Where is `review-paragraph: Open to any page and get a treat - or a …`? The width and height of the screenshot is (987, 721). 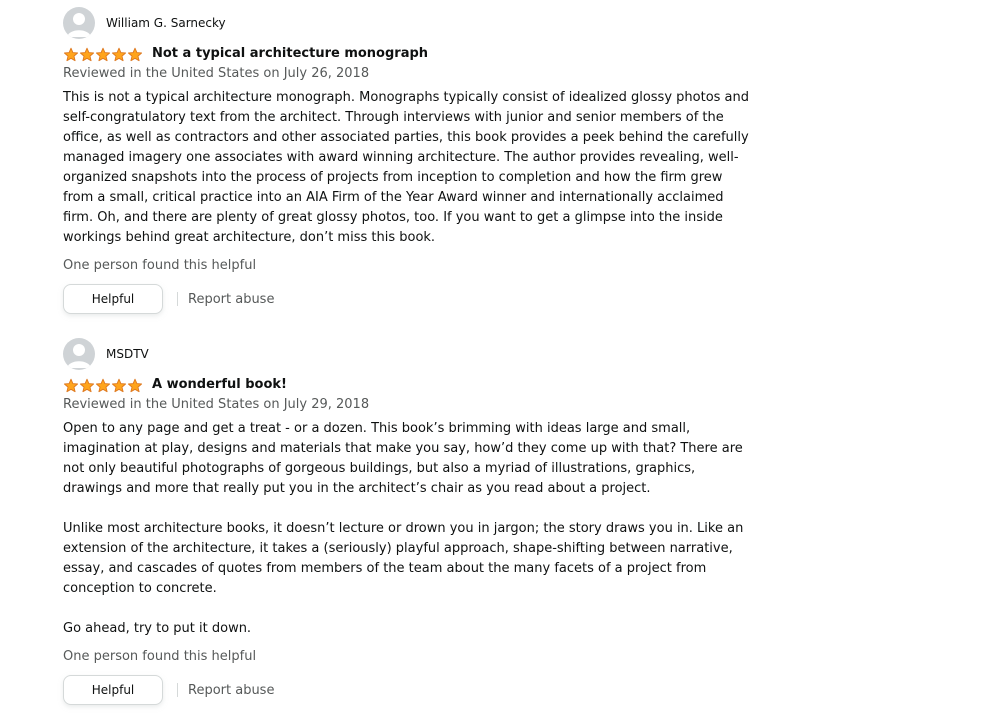
review-paragraph: Open to any page and get a treat - or a … is located at coordinates (403, 458).